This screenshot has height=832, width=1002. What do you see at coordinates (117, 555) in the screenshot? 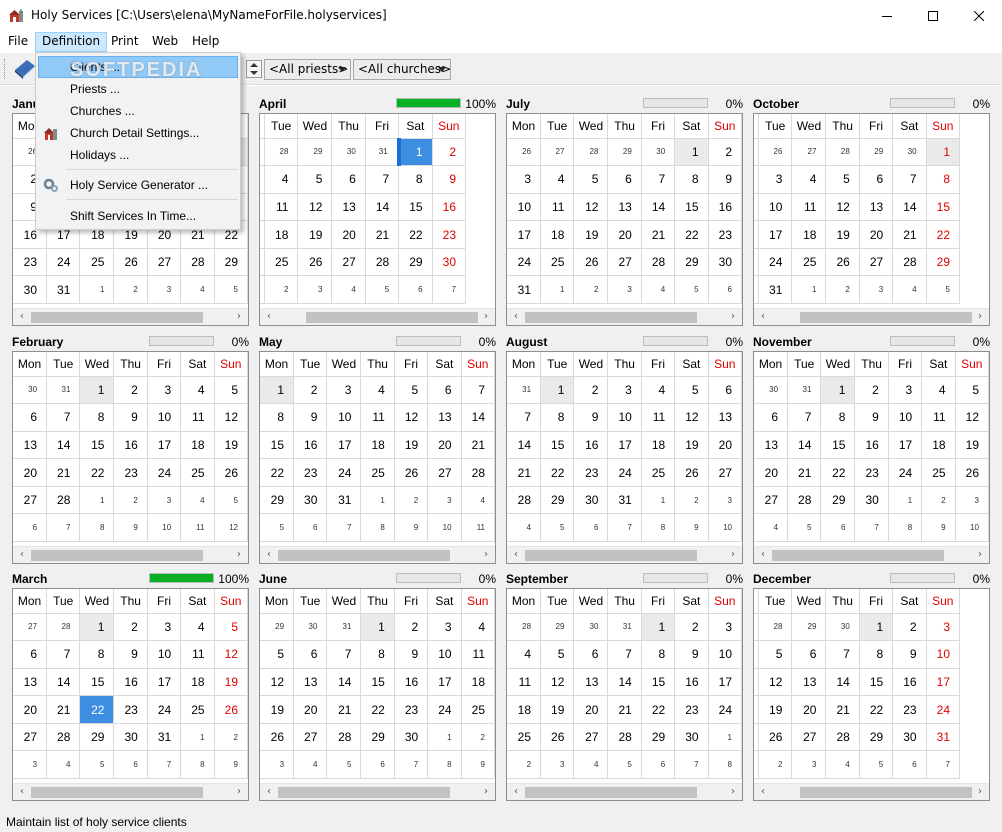
I see `scroll-thumb` at bounding box center [117, 555].